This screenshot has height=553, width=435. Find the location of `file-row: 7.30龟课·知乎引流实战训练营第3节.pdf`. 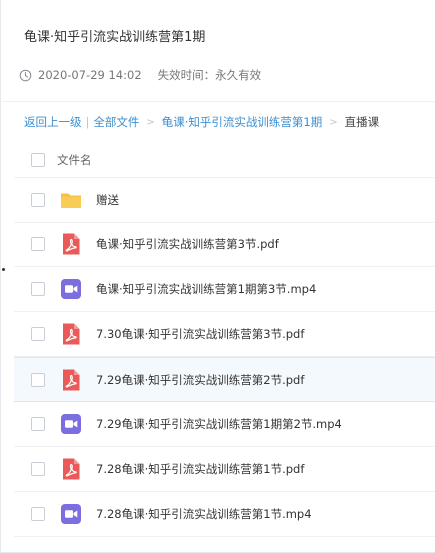

file-row: 7.30龟课·知乎引流实战训练营第3节.pdf is located at coordinates (224, 334).